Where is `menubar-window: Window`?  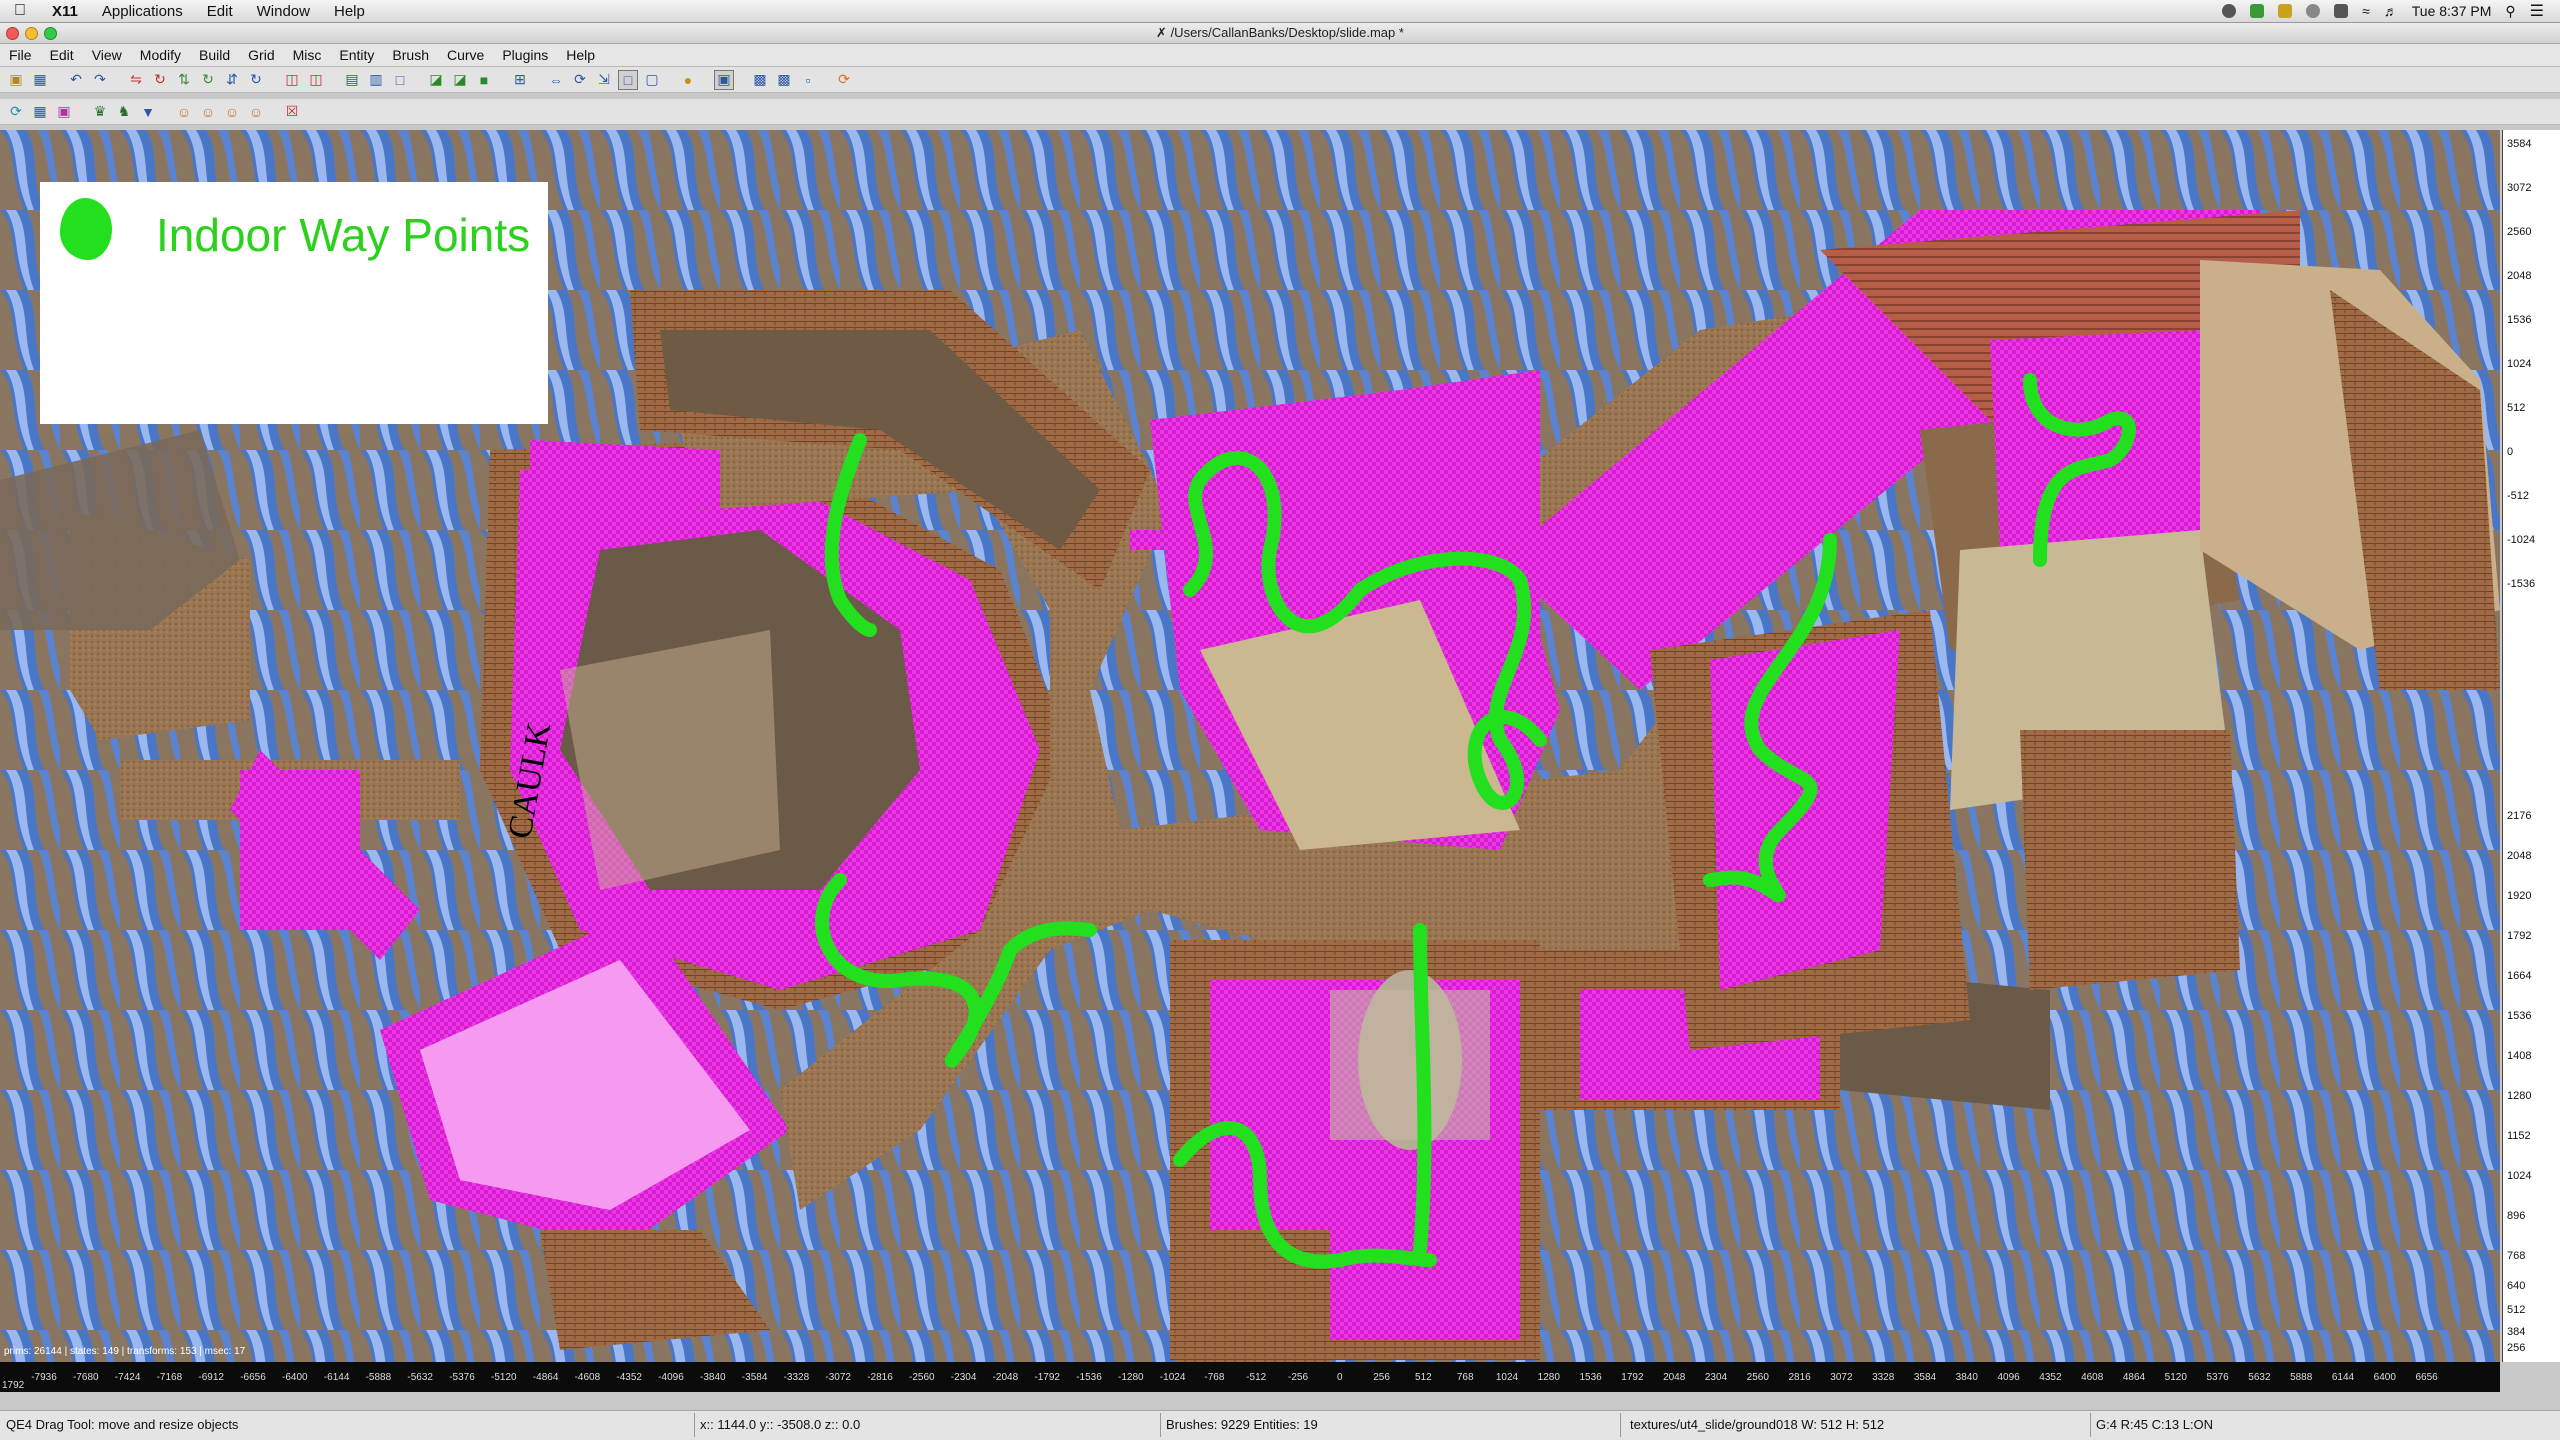 menubar-window: Window is located at coordinates (283, 11).